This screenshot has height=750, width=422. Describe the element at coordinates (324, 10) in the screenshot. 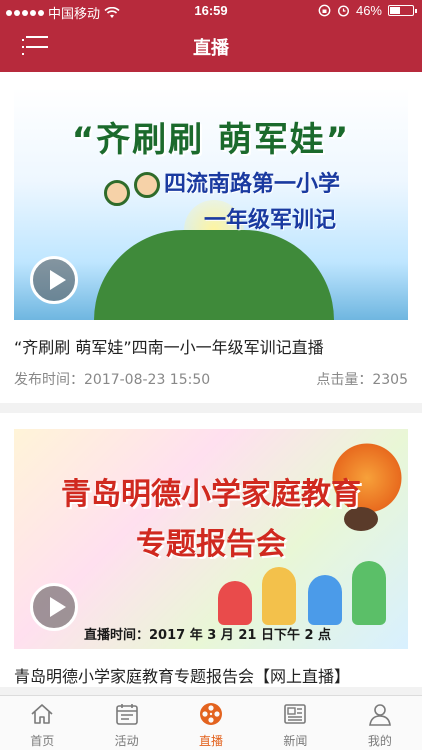

I see `rotation-lock-icon` at that location.